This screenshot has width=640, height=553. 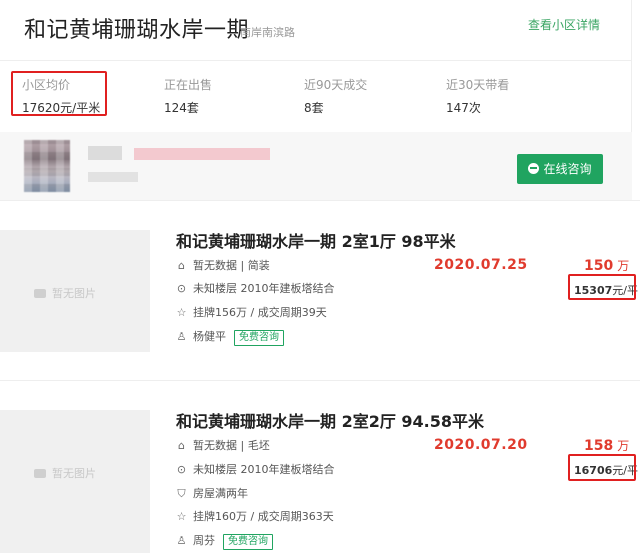 I want to click on total-price: 158 万, so click(x=606, y=445).